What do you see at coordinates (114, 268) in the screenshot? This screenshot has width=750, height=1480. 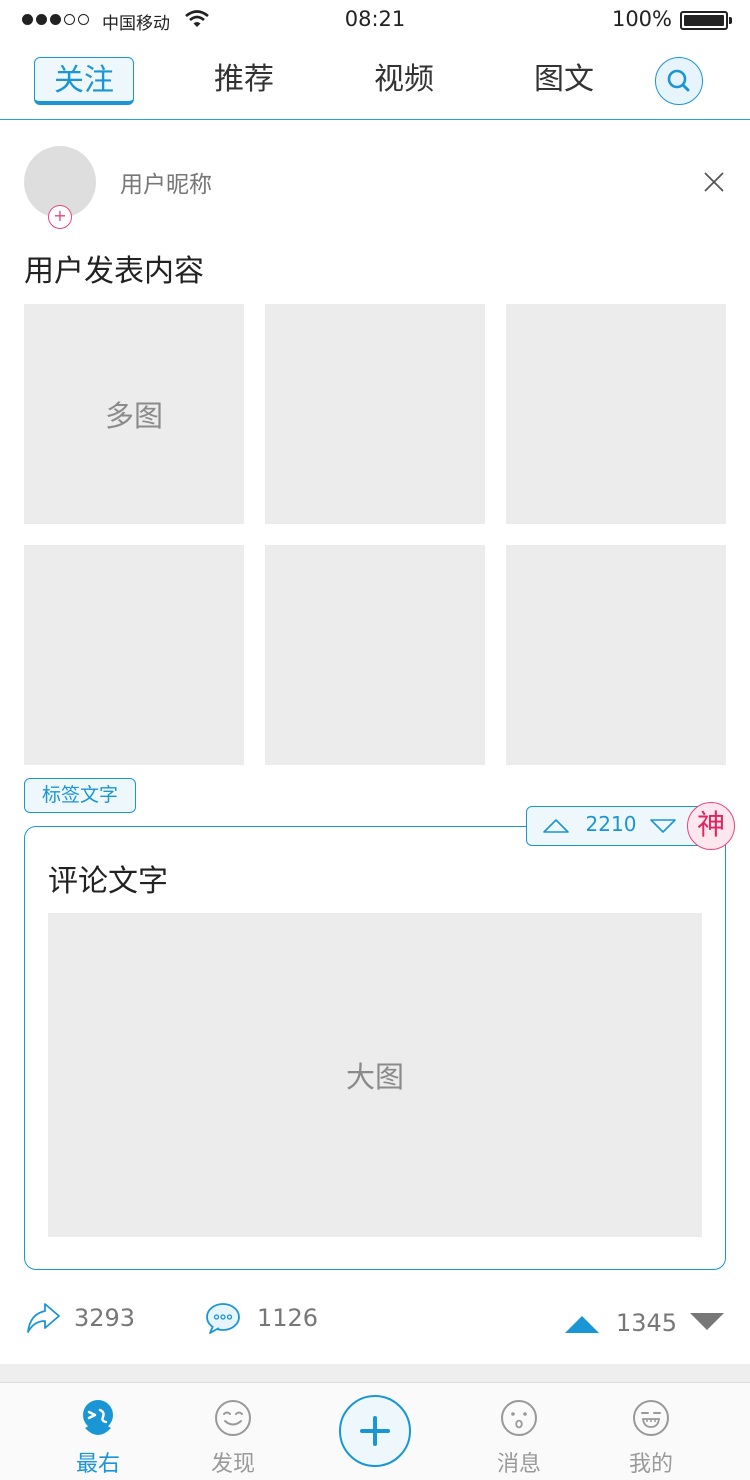 I see `post-content: 用户发表内容` at bounding box center [114, 268].